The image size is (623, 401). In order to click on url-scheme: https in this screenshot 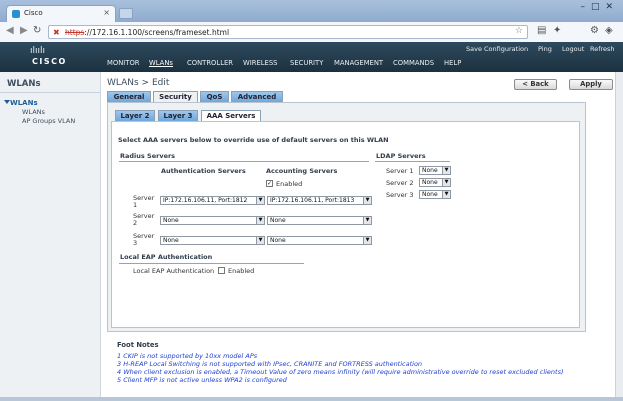, I will do `click(75, 32)`.